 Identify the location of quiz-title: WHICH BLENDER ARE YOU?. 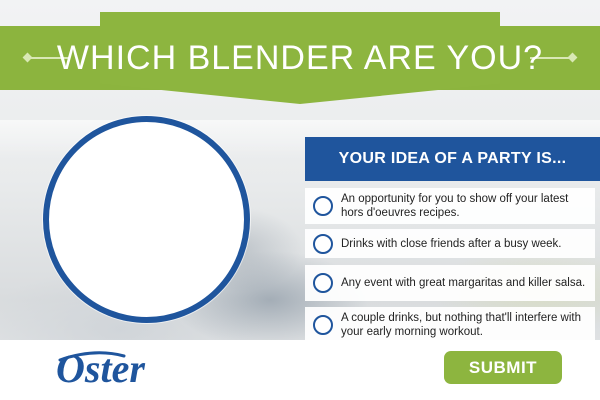
(300, 58).